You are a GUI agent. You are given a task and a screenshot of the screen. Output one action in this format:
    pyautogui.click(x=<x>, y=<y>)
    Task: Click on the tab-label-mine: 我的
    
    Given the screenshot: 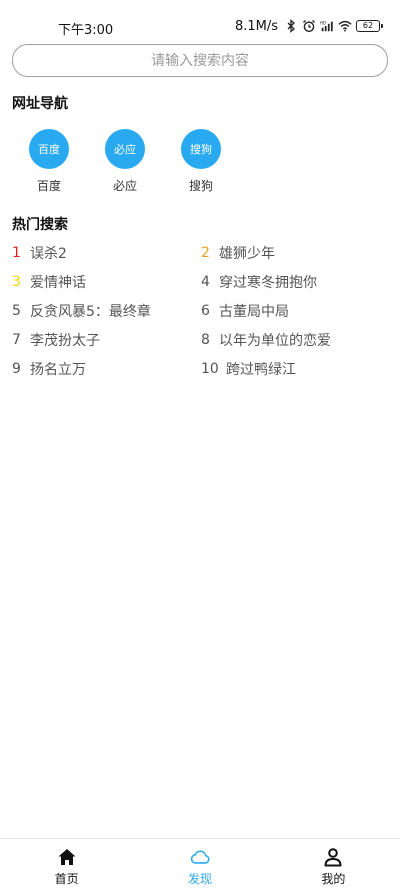 What is the action you would take?
    pyautogui.click(x=333, y=879)
    